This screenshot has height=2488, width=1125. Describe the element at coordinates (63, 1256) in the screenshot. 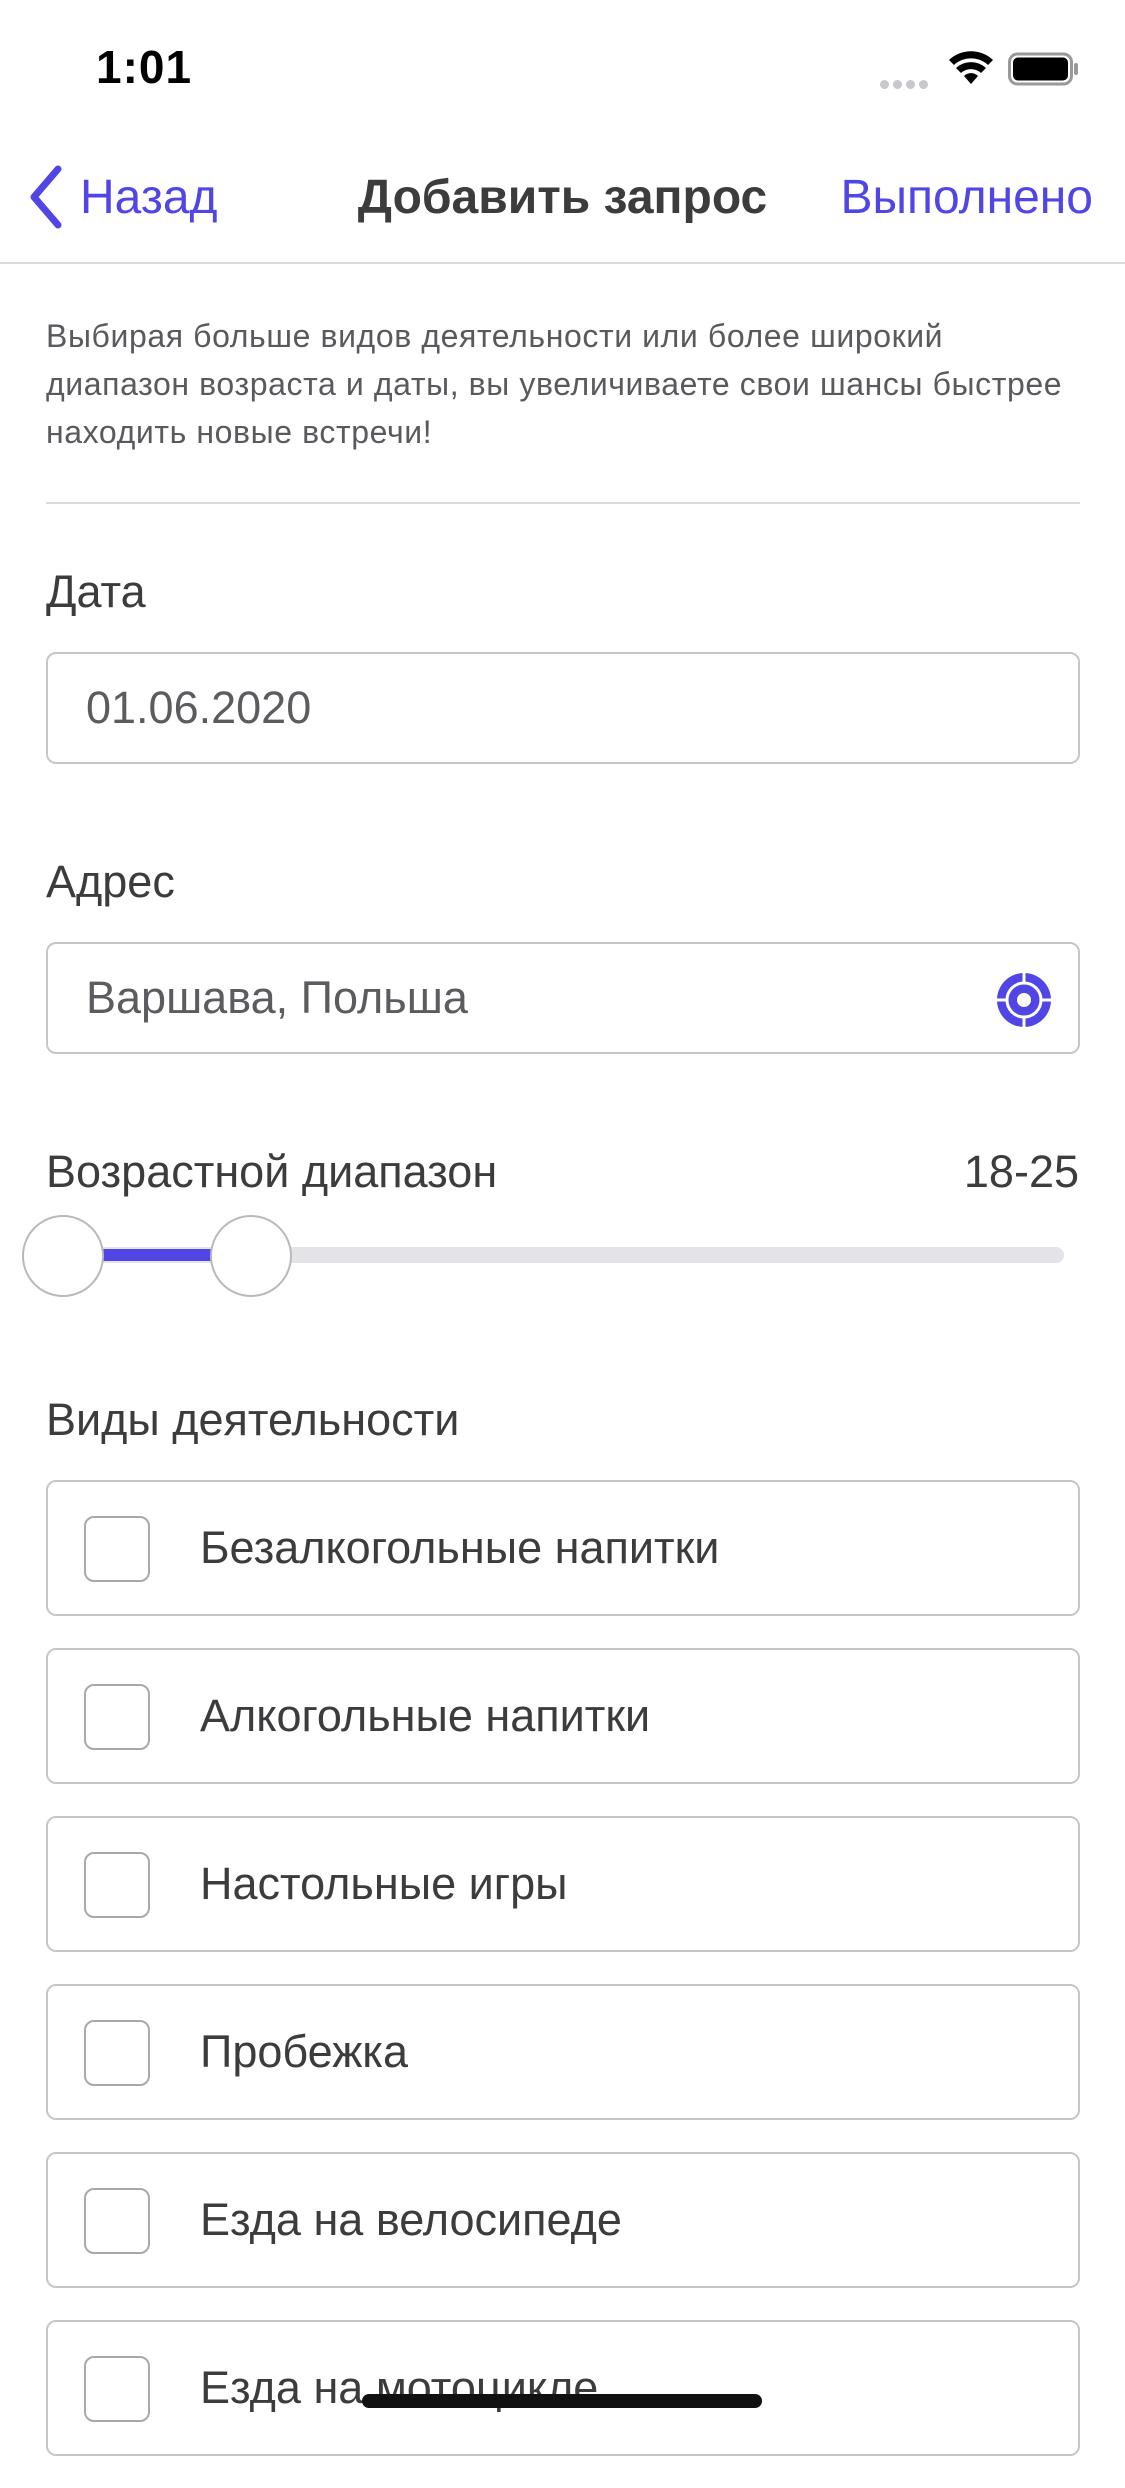

I see `age-slider-min-thumb` at that location.